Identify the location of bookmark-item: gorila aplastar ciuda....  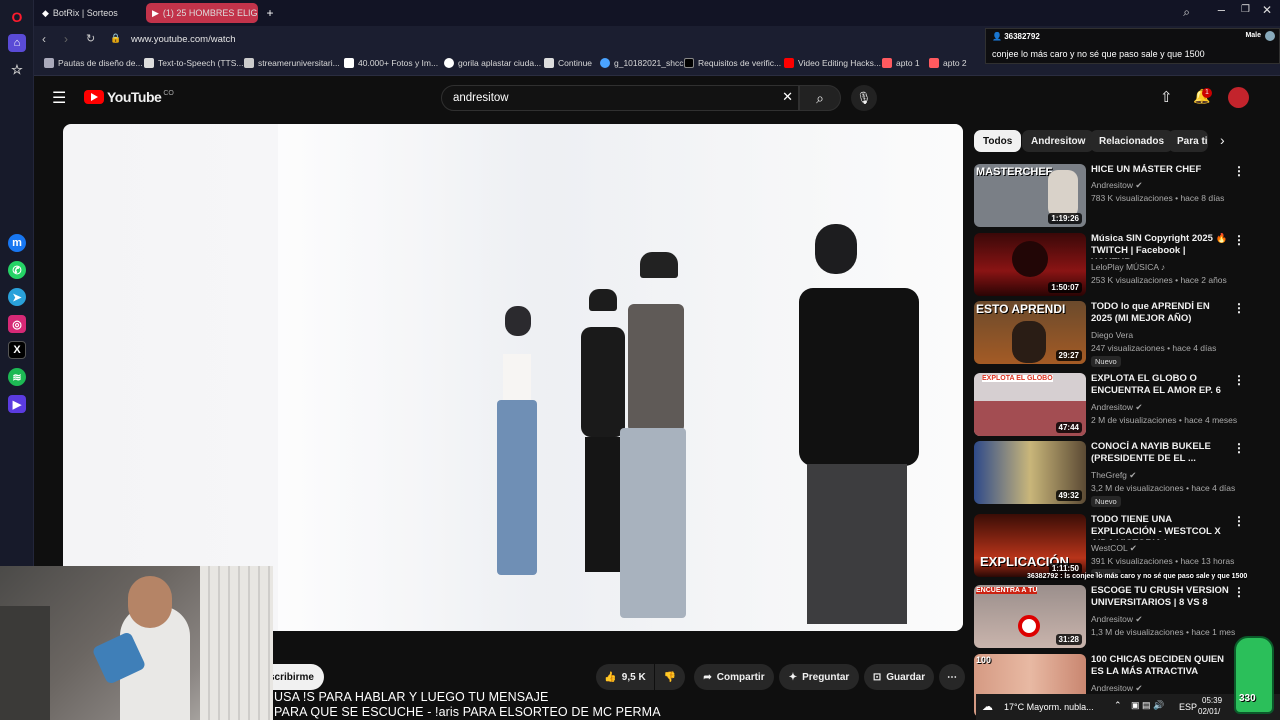
(492, 63).